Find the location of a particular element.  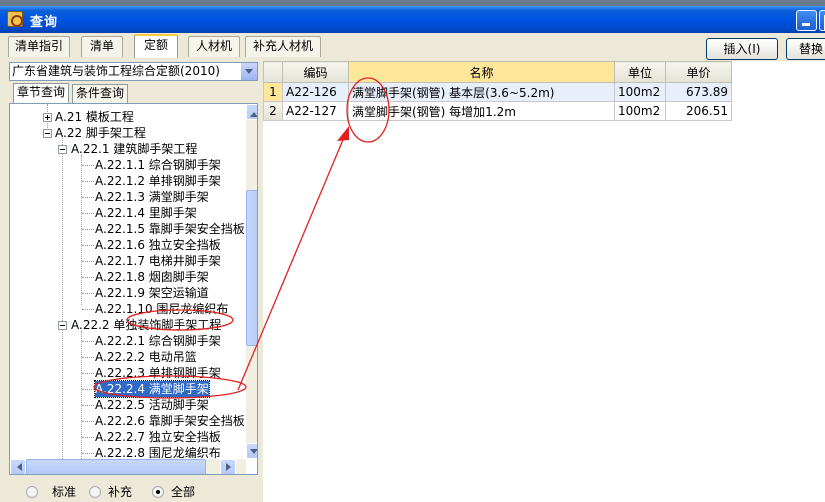

cell-name: 满堂脚手架(钢管) 基本层(3.6~5.2m) is located at coordinates (481, 92).